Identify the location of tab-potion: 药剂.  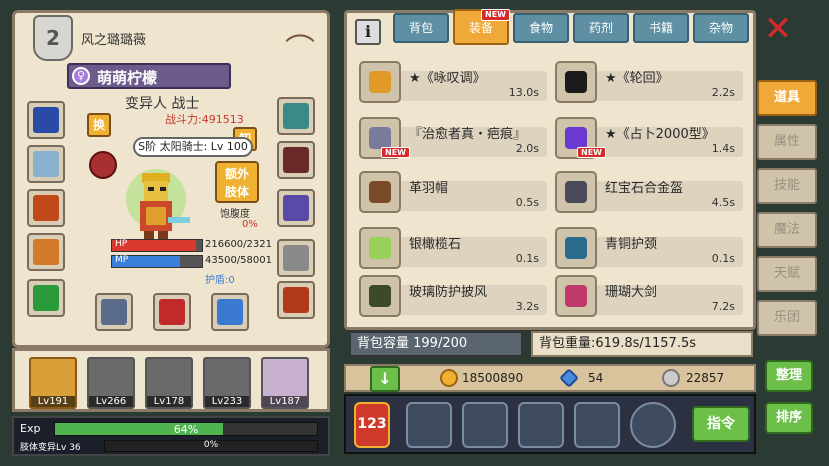
(601, 28).